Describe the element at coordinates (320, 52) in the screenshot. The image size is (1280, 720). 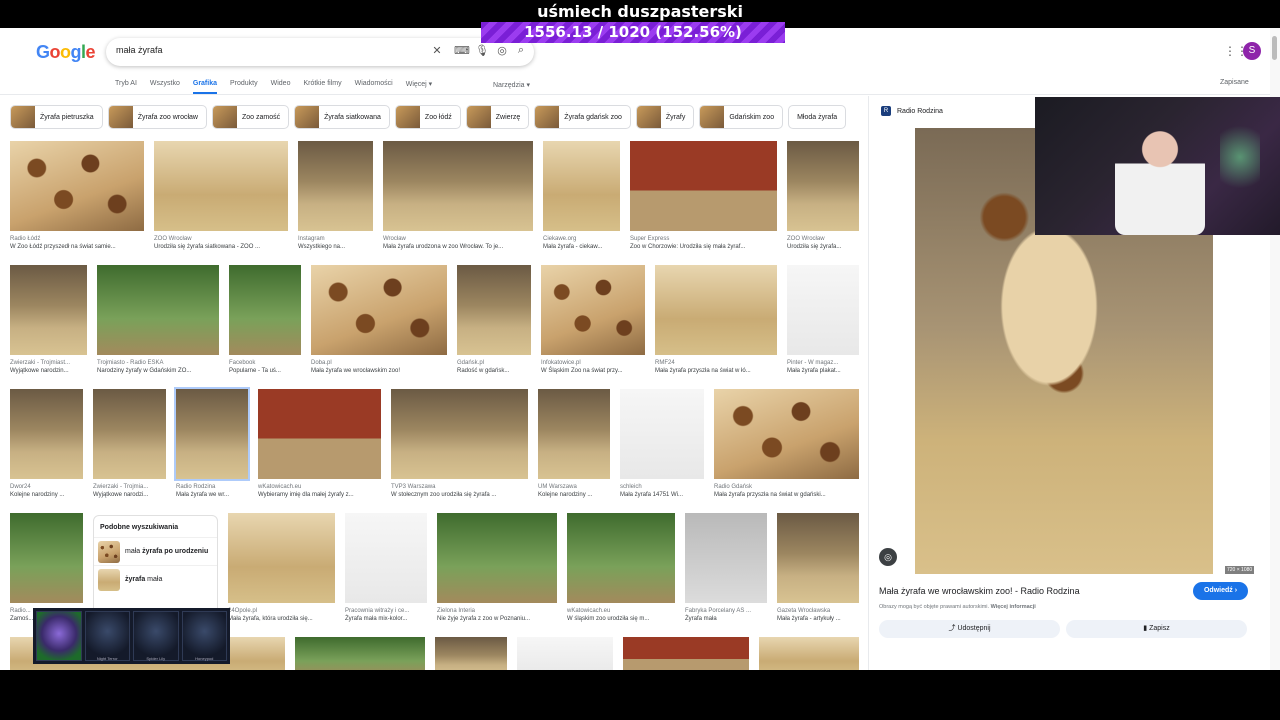
I see `search-box: mała żyrafa ✕ ⌨ 🎙 ◎ ⌕` at that location.